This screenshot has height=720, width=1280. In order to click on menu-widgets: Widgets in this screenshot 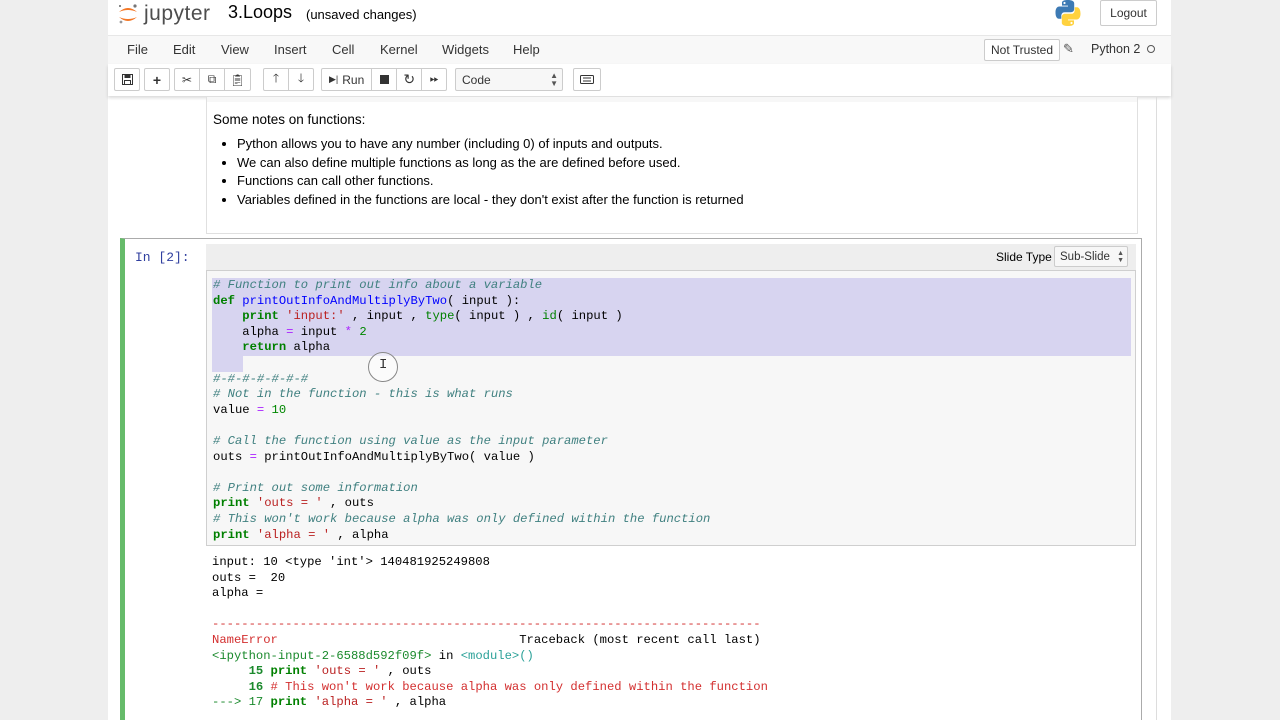, I will do `click(465, 49)`.